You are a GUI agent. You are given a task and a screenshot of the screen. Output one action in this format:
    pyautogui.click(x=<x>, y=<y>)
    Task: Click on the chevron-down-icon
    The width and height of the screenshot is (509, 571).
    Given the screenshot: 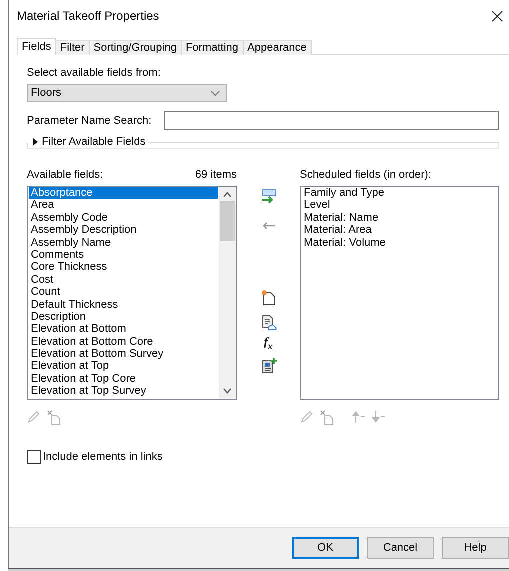 What is the action you would take?
    pyautogui.click(x=215, y=93)
    